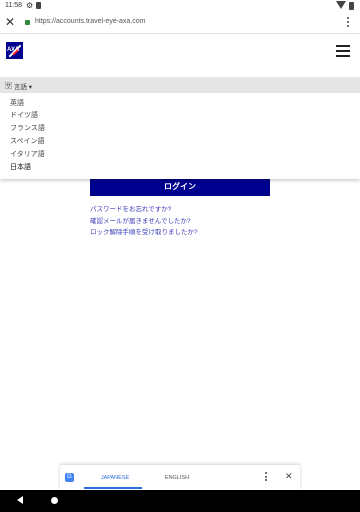 This screenshot has width=360, height=512. What do you see at coordinates (180, 501) in the screenshot?
I see `system-nav-bar` at bounding box center [180, 501].